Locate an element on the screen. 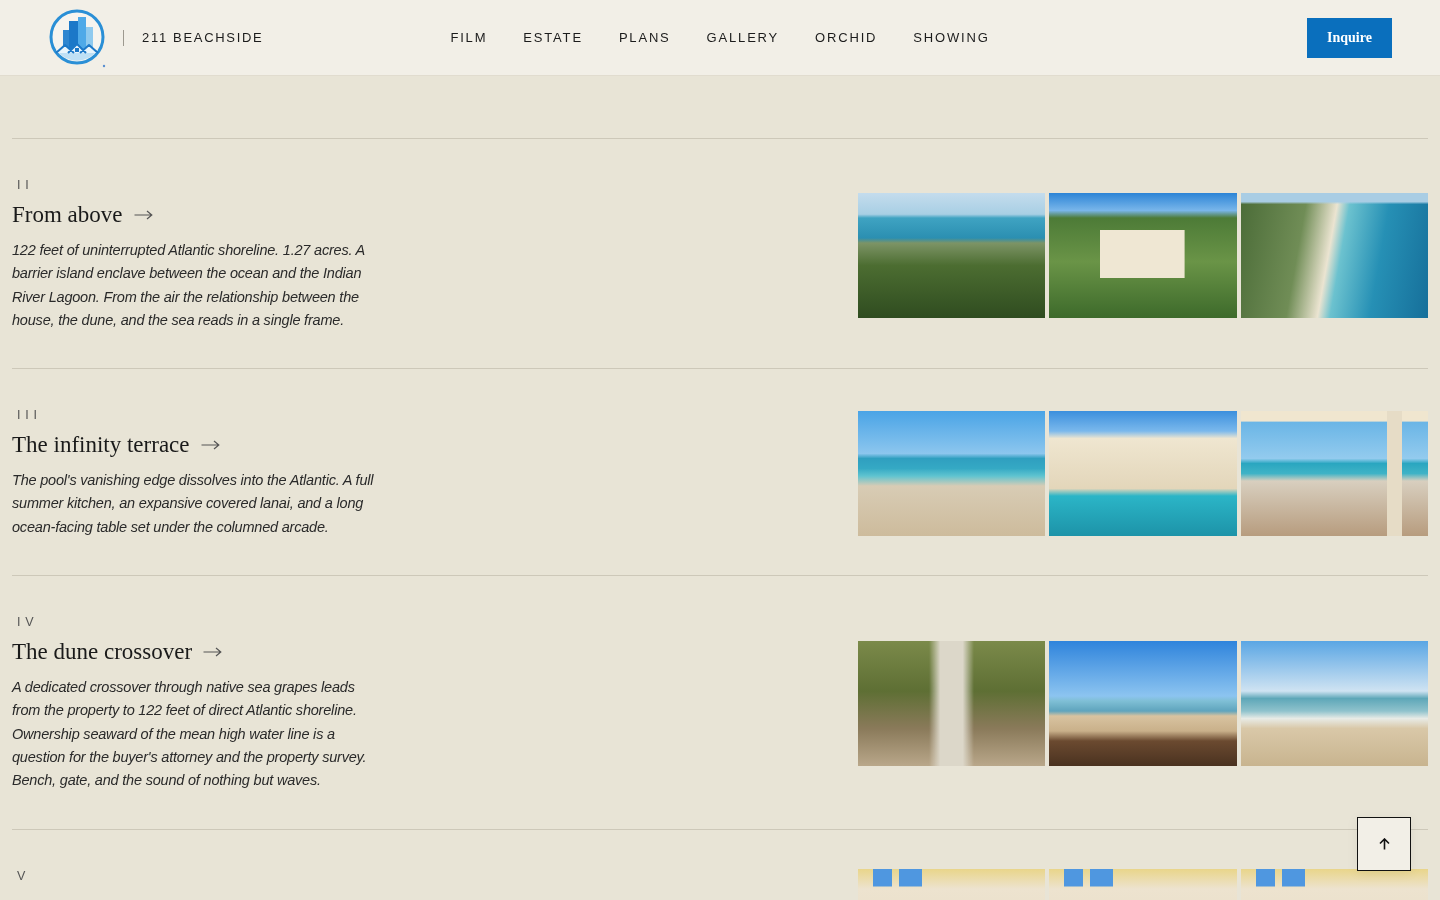  section-number: II is located at coordinates (25, 185).